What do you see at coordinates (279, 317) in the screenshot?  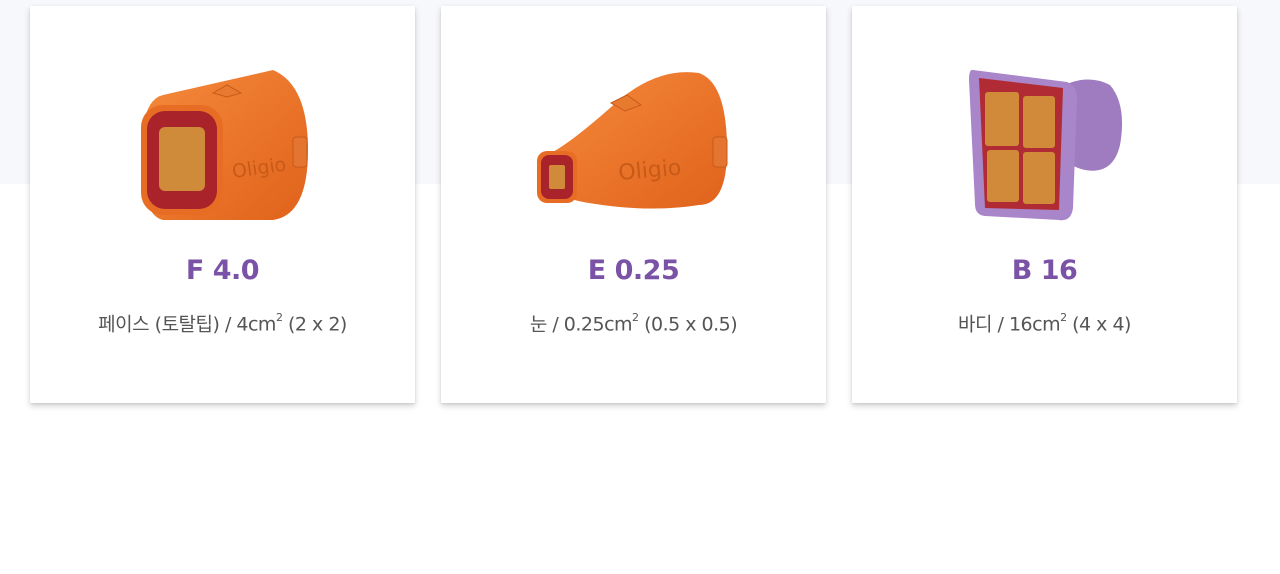 I see `tip-f40-desc-sup: 2` at bounding box center [279, 317].